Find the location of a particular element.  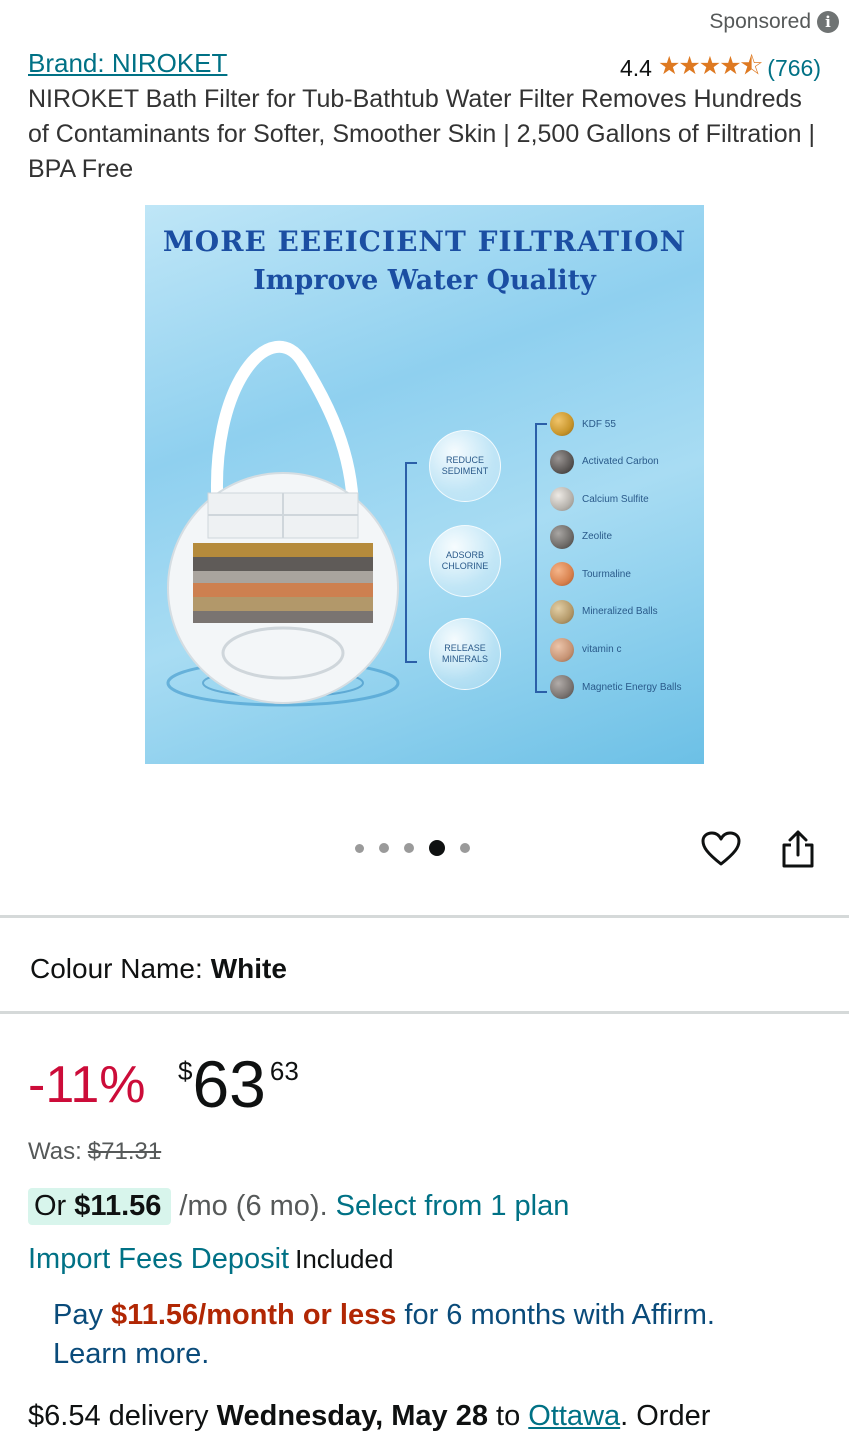

image-carousel-dots is located at coordinates (412, 848).